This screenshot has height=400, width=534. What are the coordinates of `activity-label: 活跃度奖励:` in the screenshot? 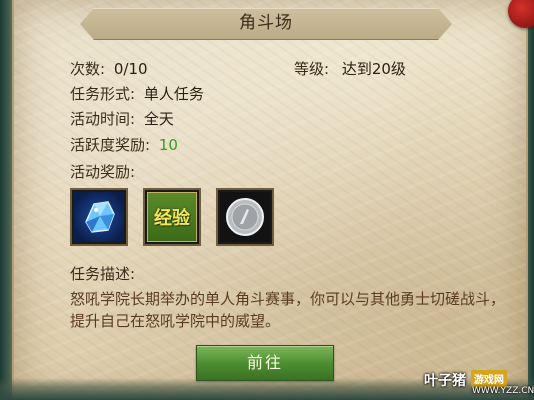 It's located at (110, 145).